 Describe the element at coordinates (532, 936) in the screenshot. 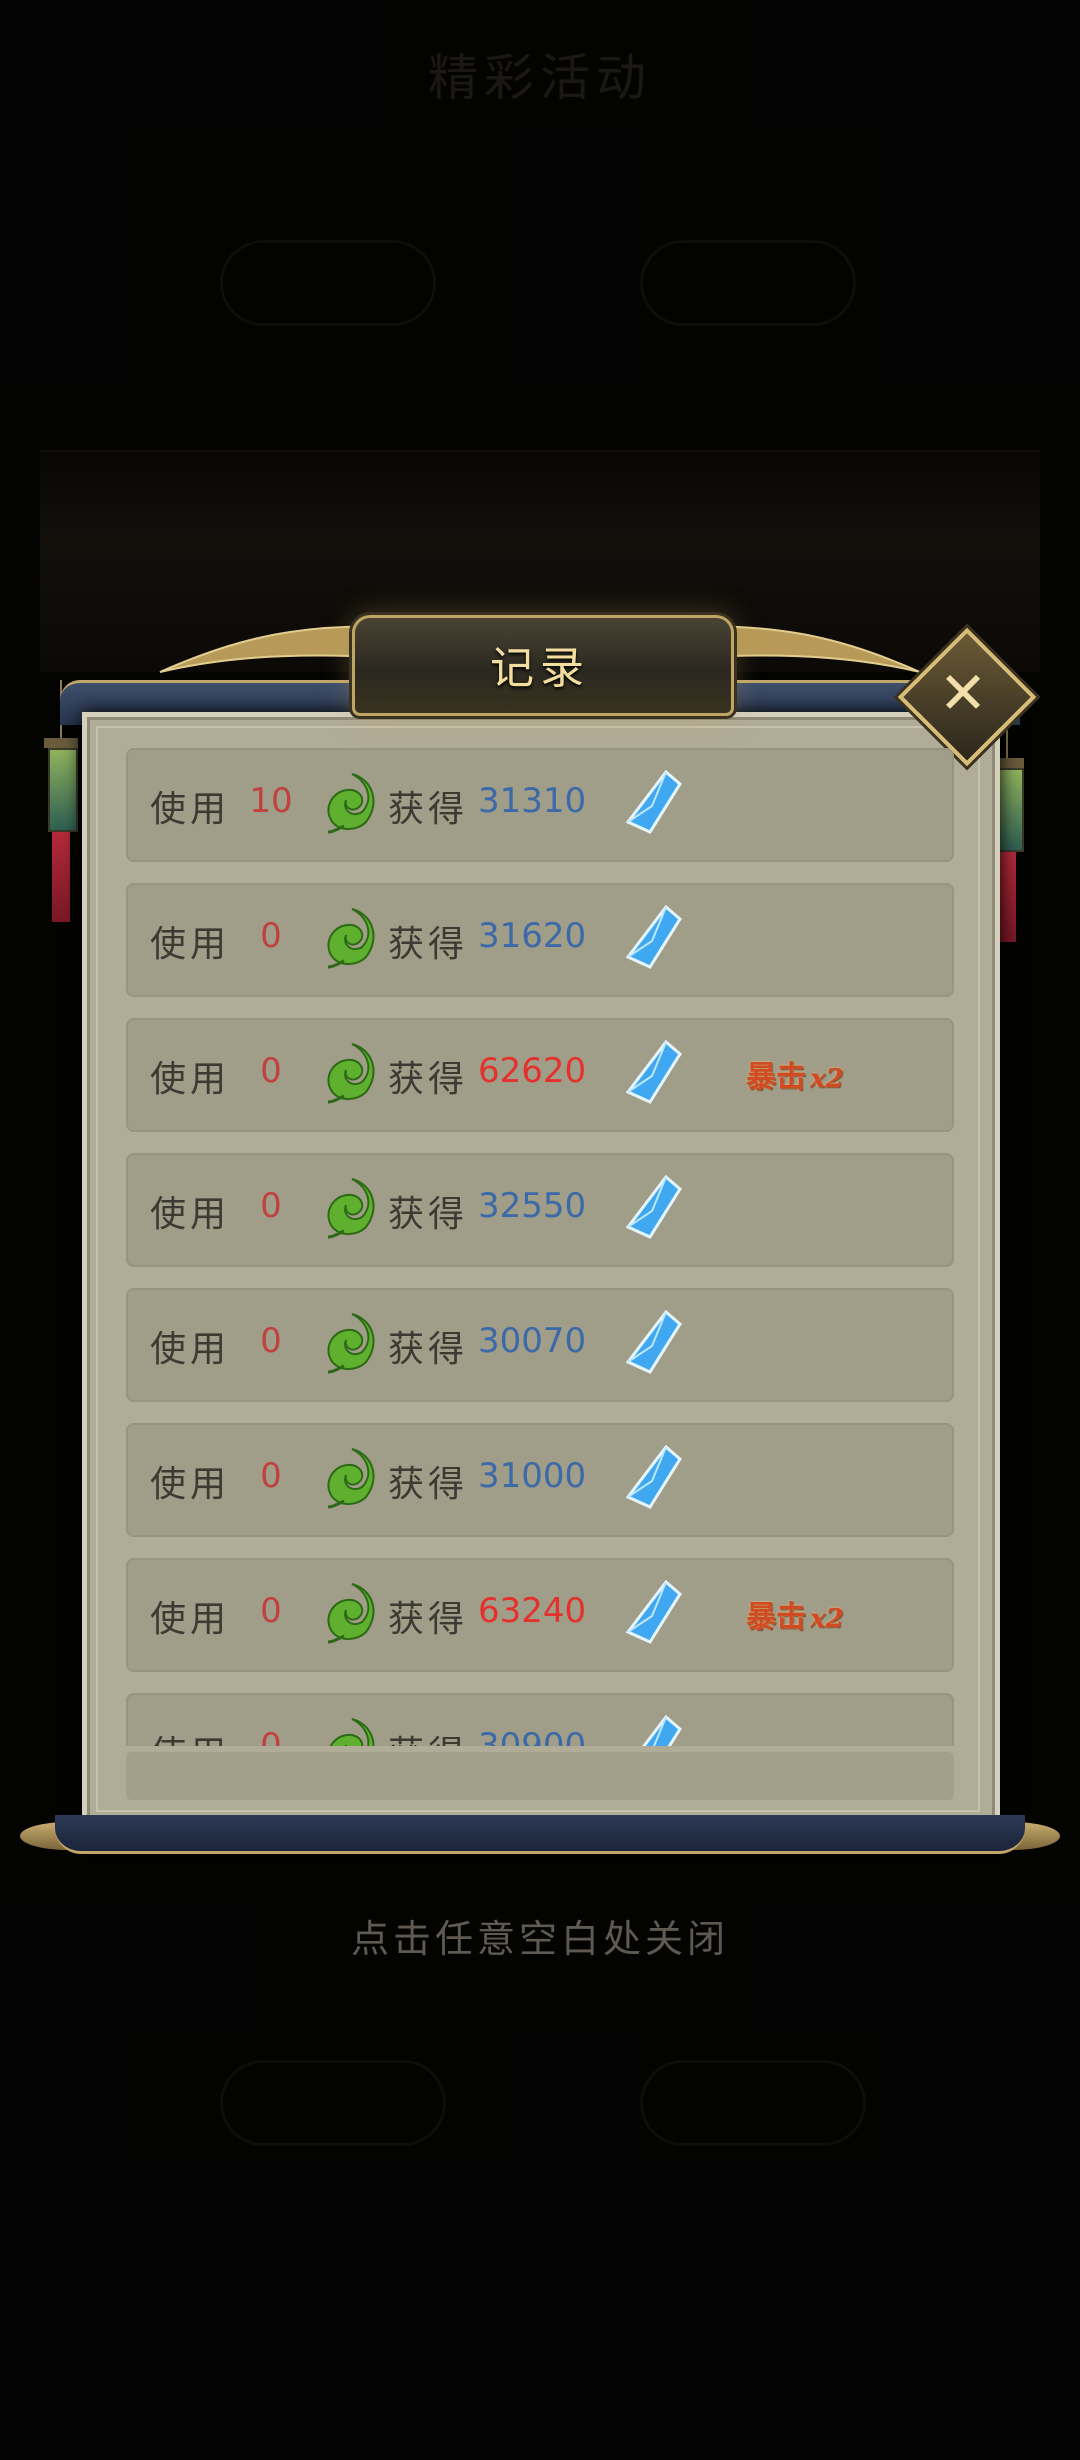

I see `gained-amount: 31620` at that location.